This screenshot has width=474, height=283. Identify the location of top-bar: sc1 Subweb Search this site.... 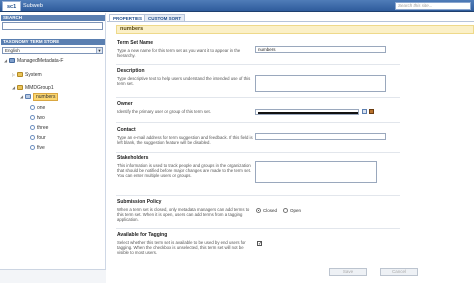
(237, 6).